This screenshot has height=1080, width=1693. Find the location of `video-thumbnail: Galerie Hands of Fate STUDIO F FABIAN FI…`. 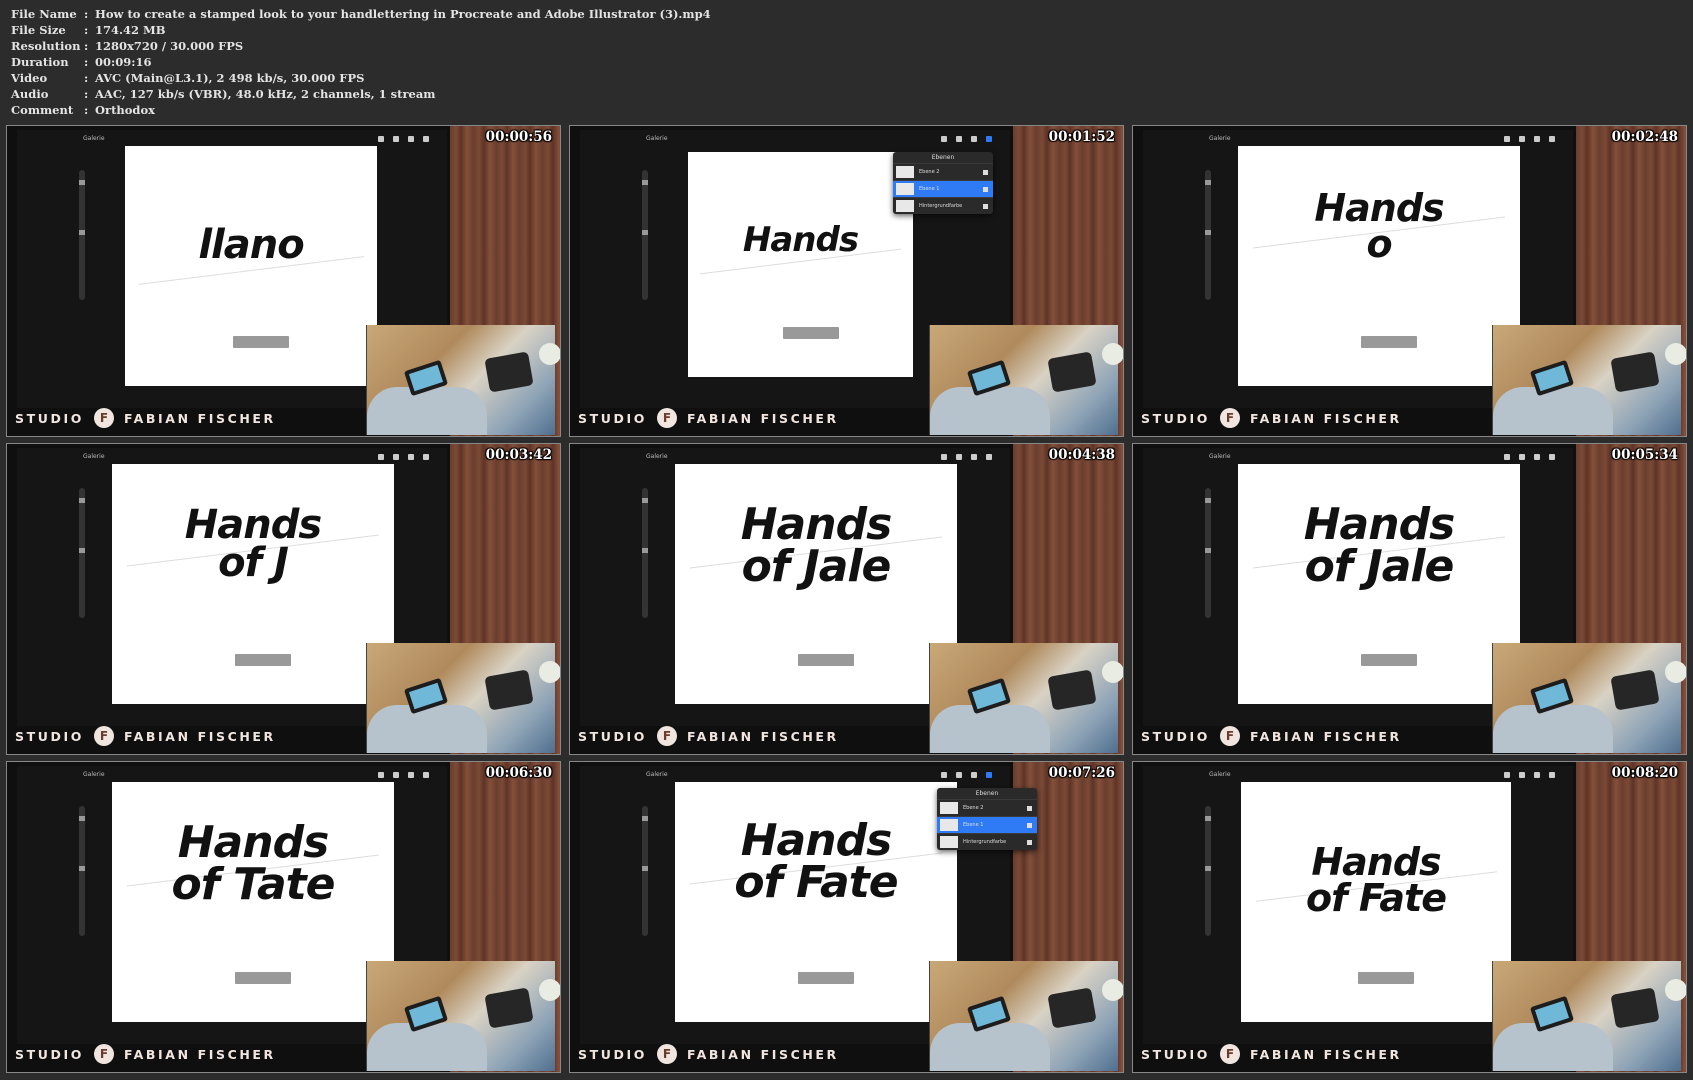

video-thumbnail: Galerie Hands of Fate STUDIO F FABIAN FI… is located at coordinates (1409, 917).